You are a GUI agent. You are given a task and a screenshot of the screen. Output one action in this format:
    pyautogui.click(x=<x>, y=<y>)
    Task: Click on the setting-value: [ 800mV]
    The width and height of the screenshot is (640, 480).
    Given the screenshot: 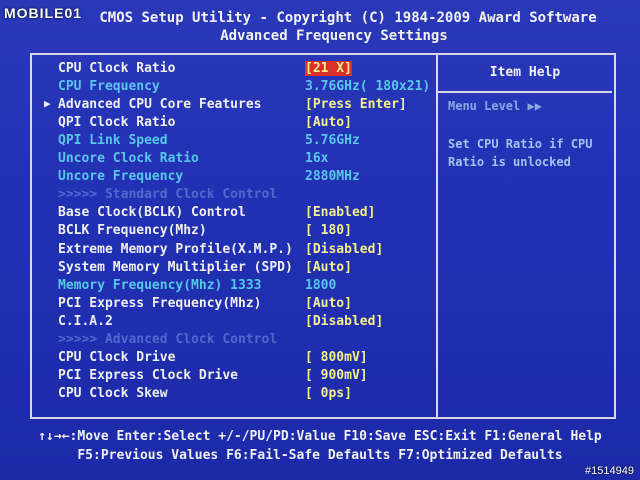 What is the action you would take?
    pyautogui.click(x=336, y=357)
    